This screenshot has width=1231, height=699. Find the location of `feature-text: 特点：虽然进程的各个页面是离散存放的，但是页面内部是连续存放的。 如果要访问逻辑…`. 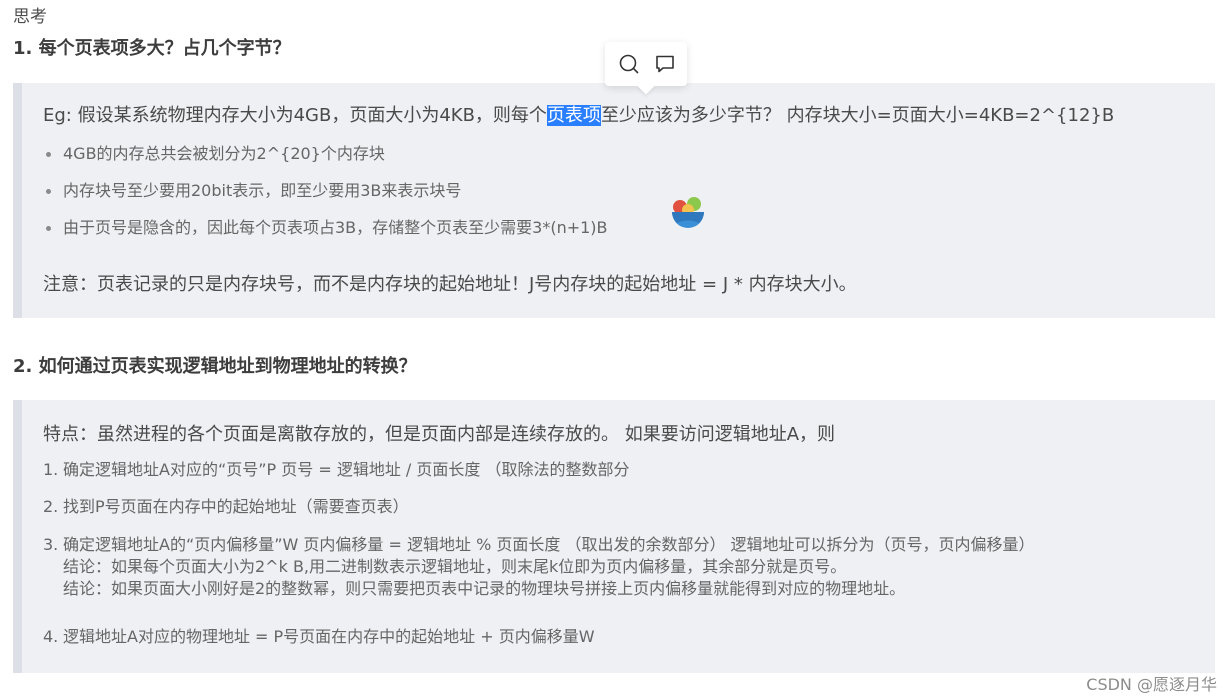

feature-text: 特点：虽然进程的各个页面是离散存放的，但是页面内部是连续存放的。 如果要访问逻辑… is located at coordinates (439, 434).